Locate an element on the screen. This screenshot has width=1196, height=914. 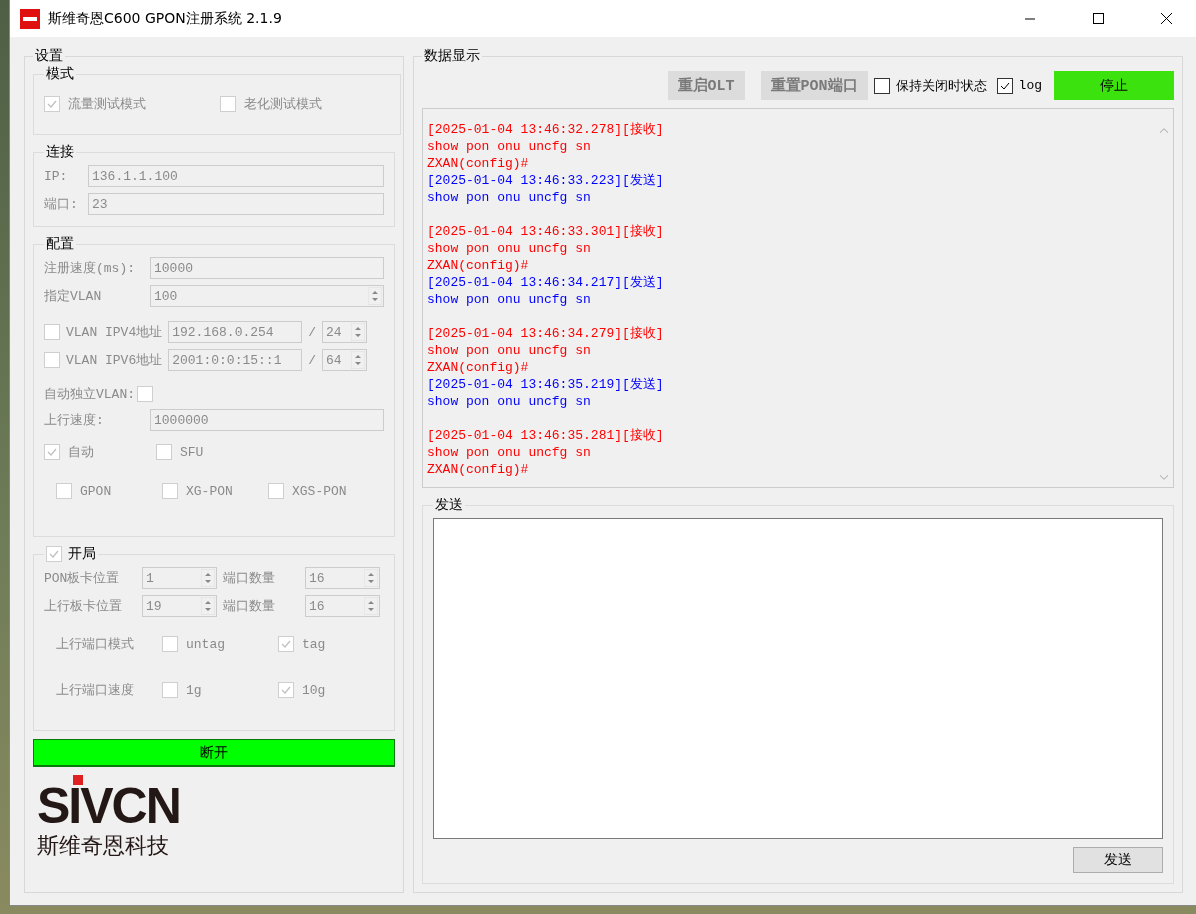
checkbox-label: 自动独立VLAN: is located at coordinates (89, 394).